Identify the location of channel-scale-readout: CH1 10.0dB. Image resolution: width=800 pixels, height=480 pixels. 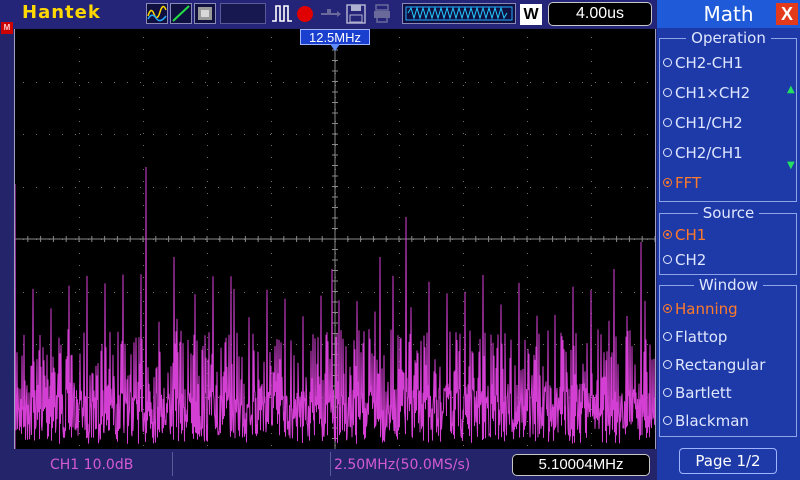
(91, 465).